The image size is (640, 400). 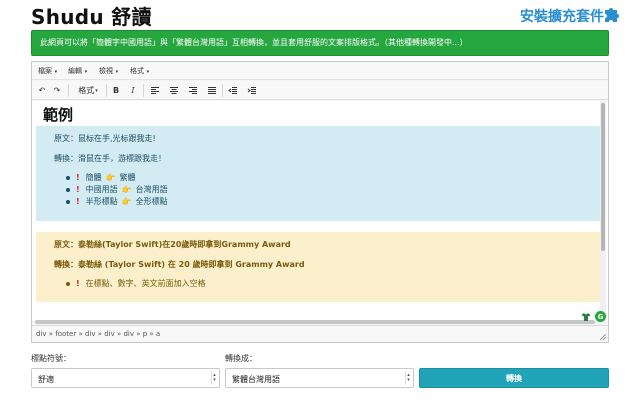 I want to click on format-dropdown-label: 格式, so click(x=86, y=90).